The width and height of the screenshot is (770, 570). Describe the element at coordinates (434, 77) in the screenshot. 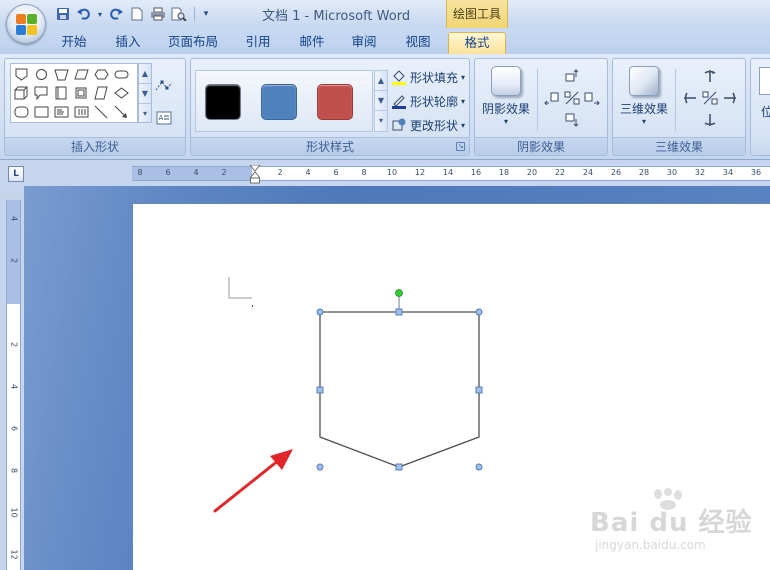

I see `shape-fill-label: 形状填充` at that location.